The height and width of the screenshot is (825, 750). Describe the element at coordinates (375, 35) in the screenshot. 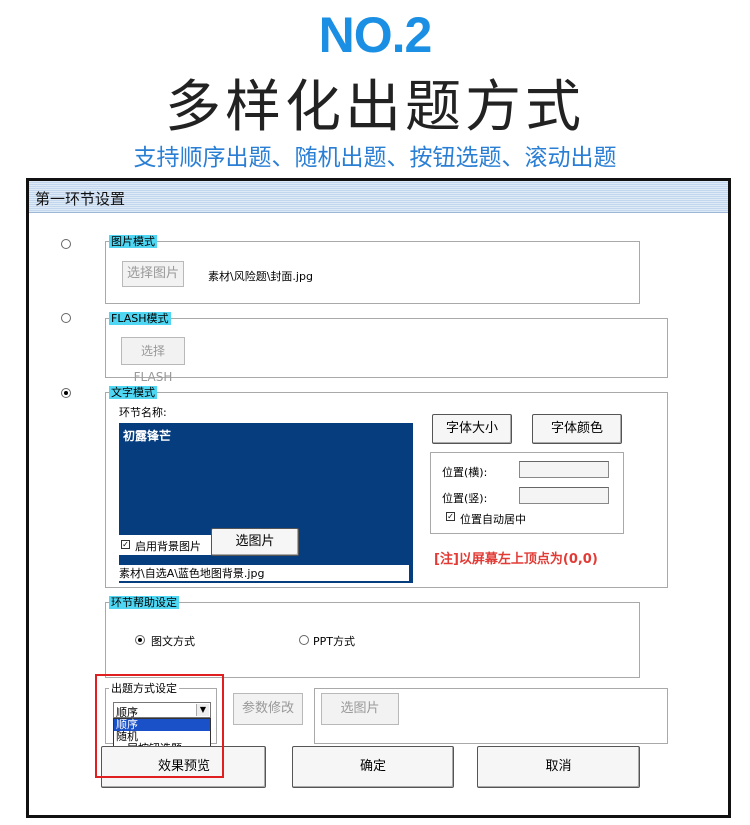

I see `promo-number: NO.2` at that location.